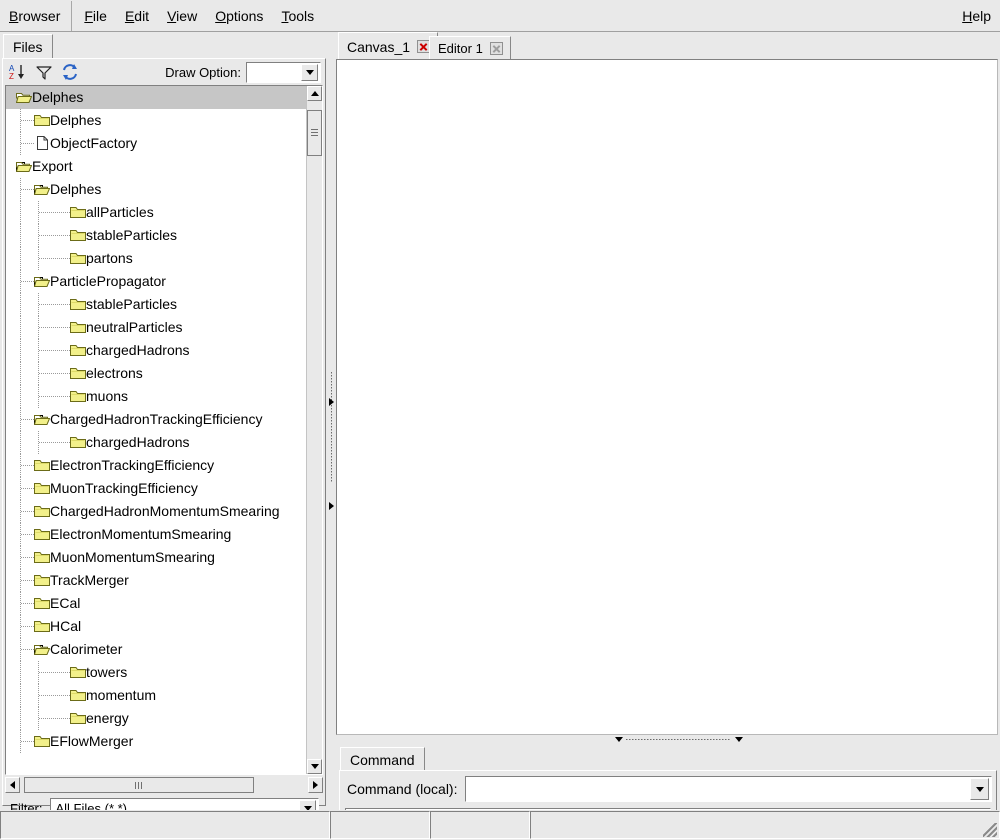  Describe the element at coordinates (990, 830) in the screenshot. I see `resize-grip-icon` at that location.